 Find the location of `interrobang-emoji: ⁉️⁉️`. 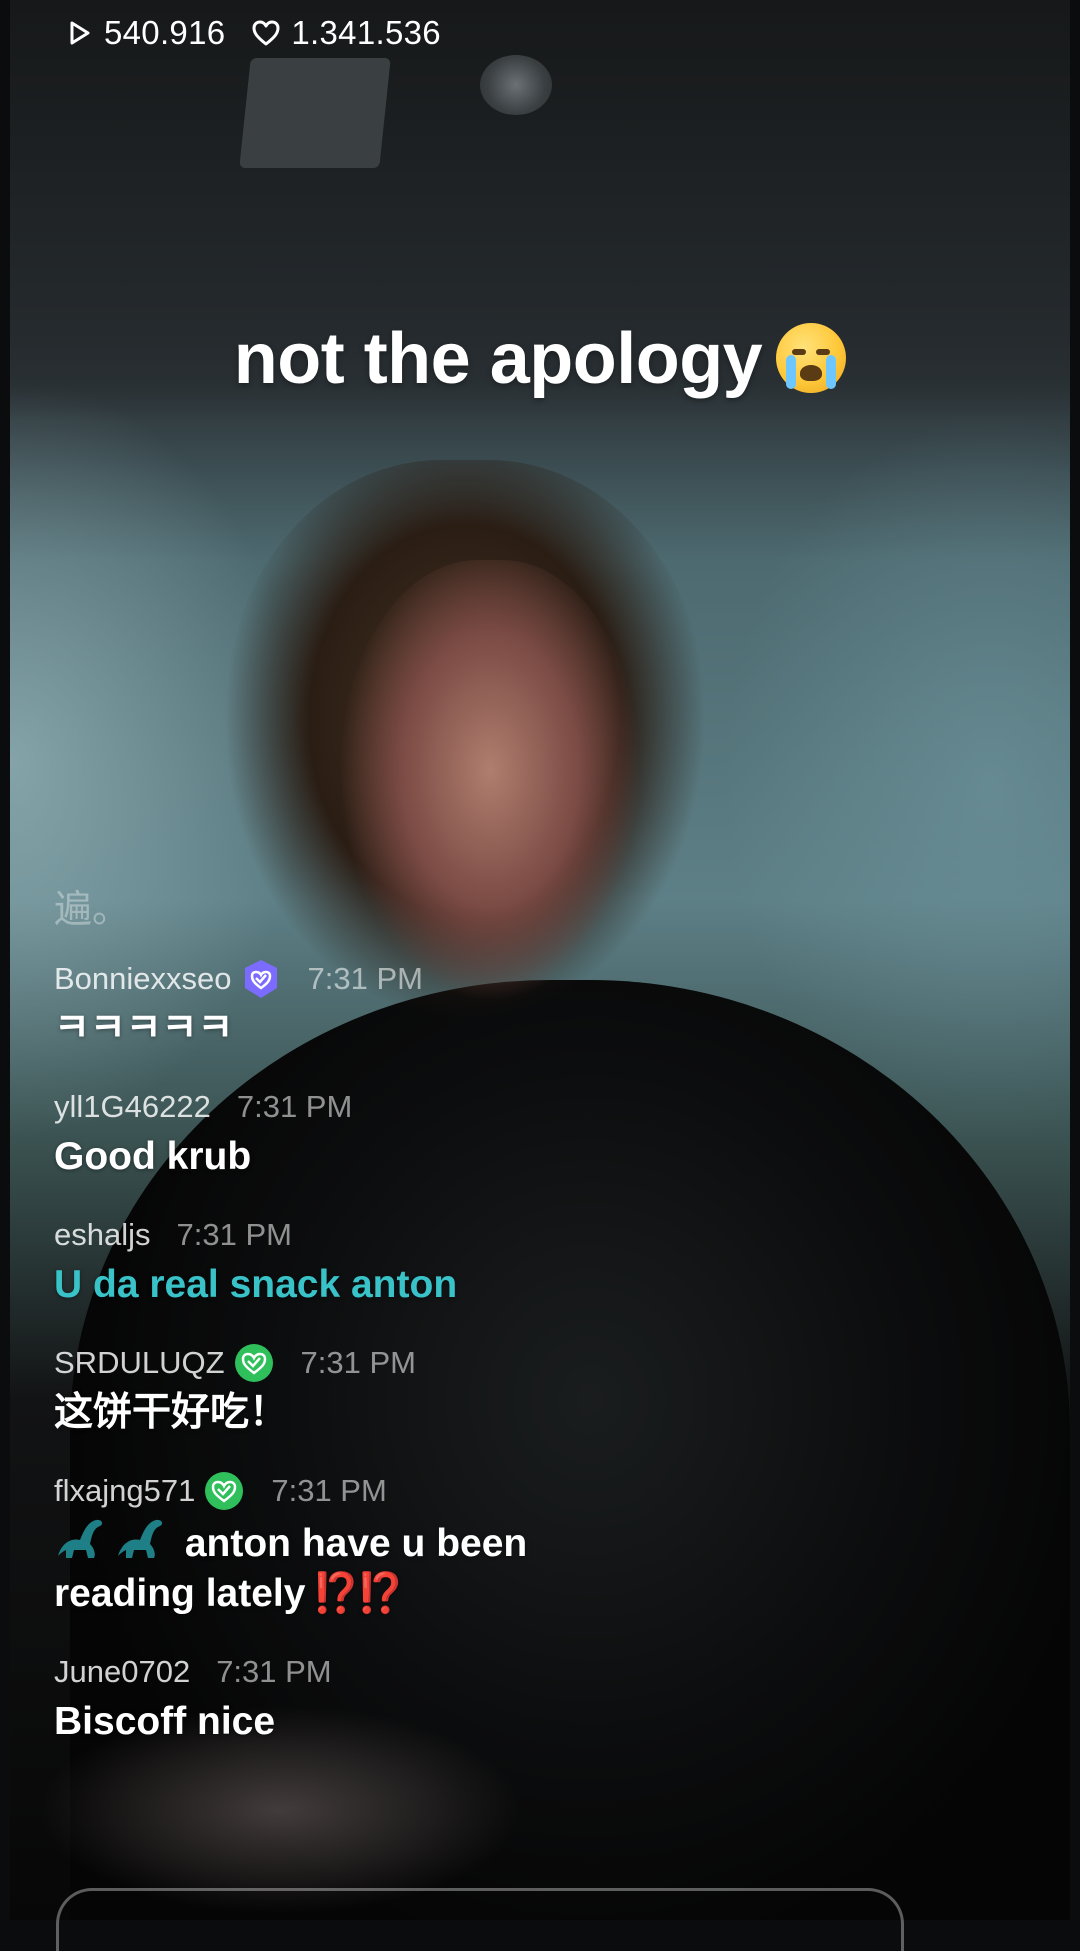

interrobang-emoji: ⁉️⁉️ is located at coordinates (357, 1593).